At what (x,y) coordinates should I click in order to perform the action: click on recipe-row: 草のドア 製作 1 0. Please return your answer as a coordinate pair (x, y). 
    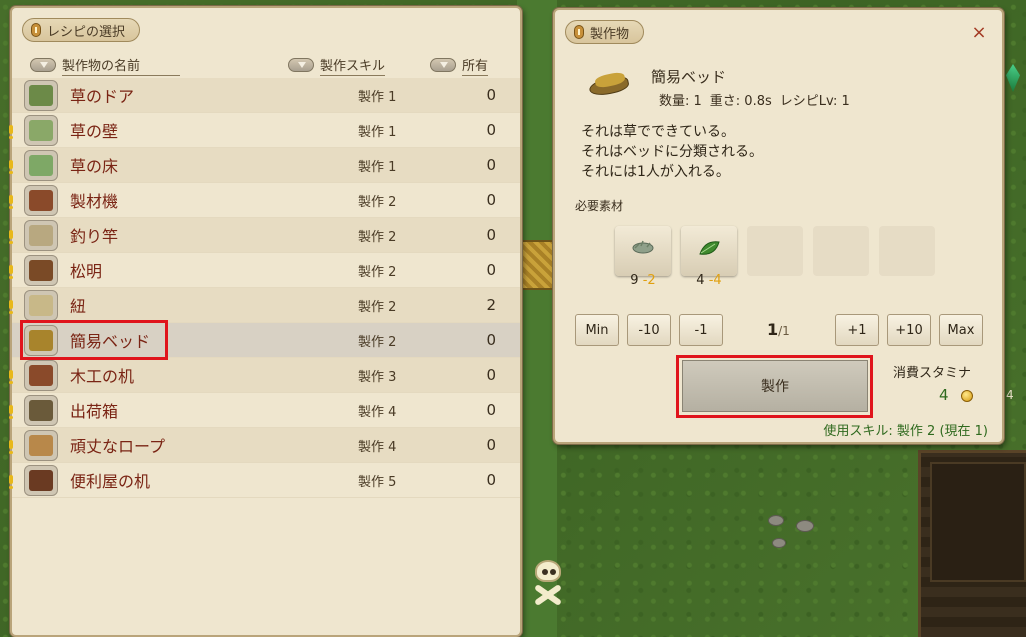
    Looking at the image, I should click on (266, 95).